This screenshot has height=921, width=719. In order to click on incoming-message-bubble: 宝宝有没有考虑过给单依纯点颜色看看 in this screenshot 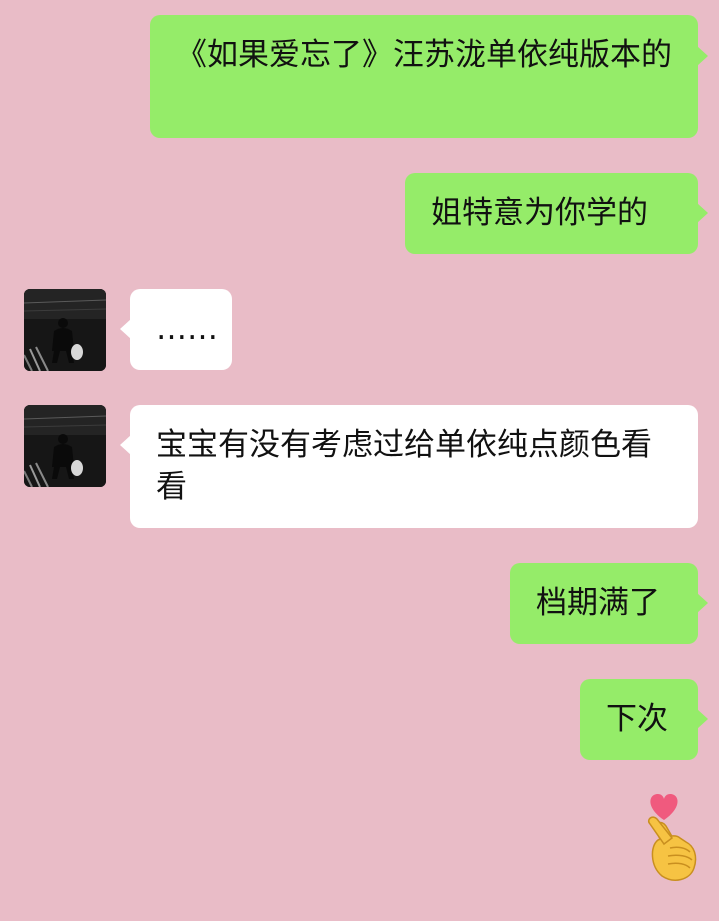, I will do `click(409, 466)`.